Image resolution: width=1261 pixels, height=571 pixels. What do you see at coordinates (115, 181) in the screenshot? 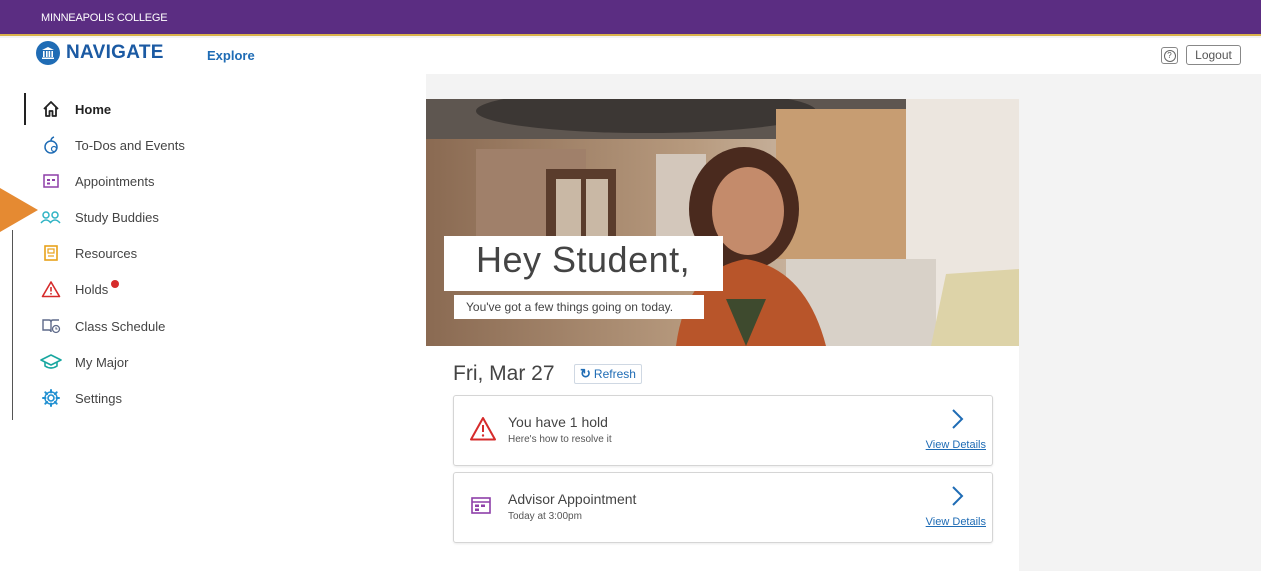
I see `sidebar-item-label: Appointments` at bounding box center [115, 181].